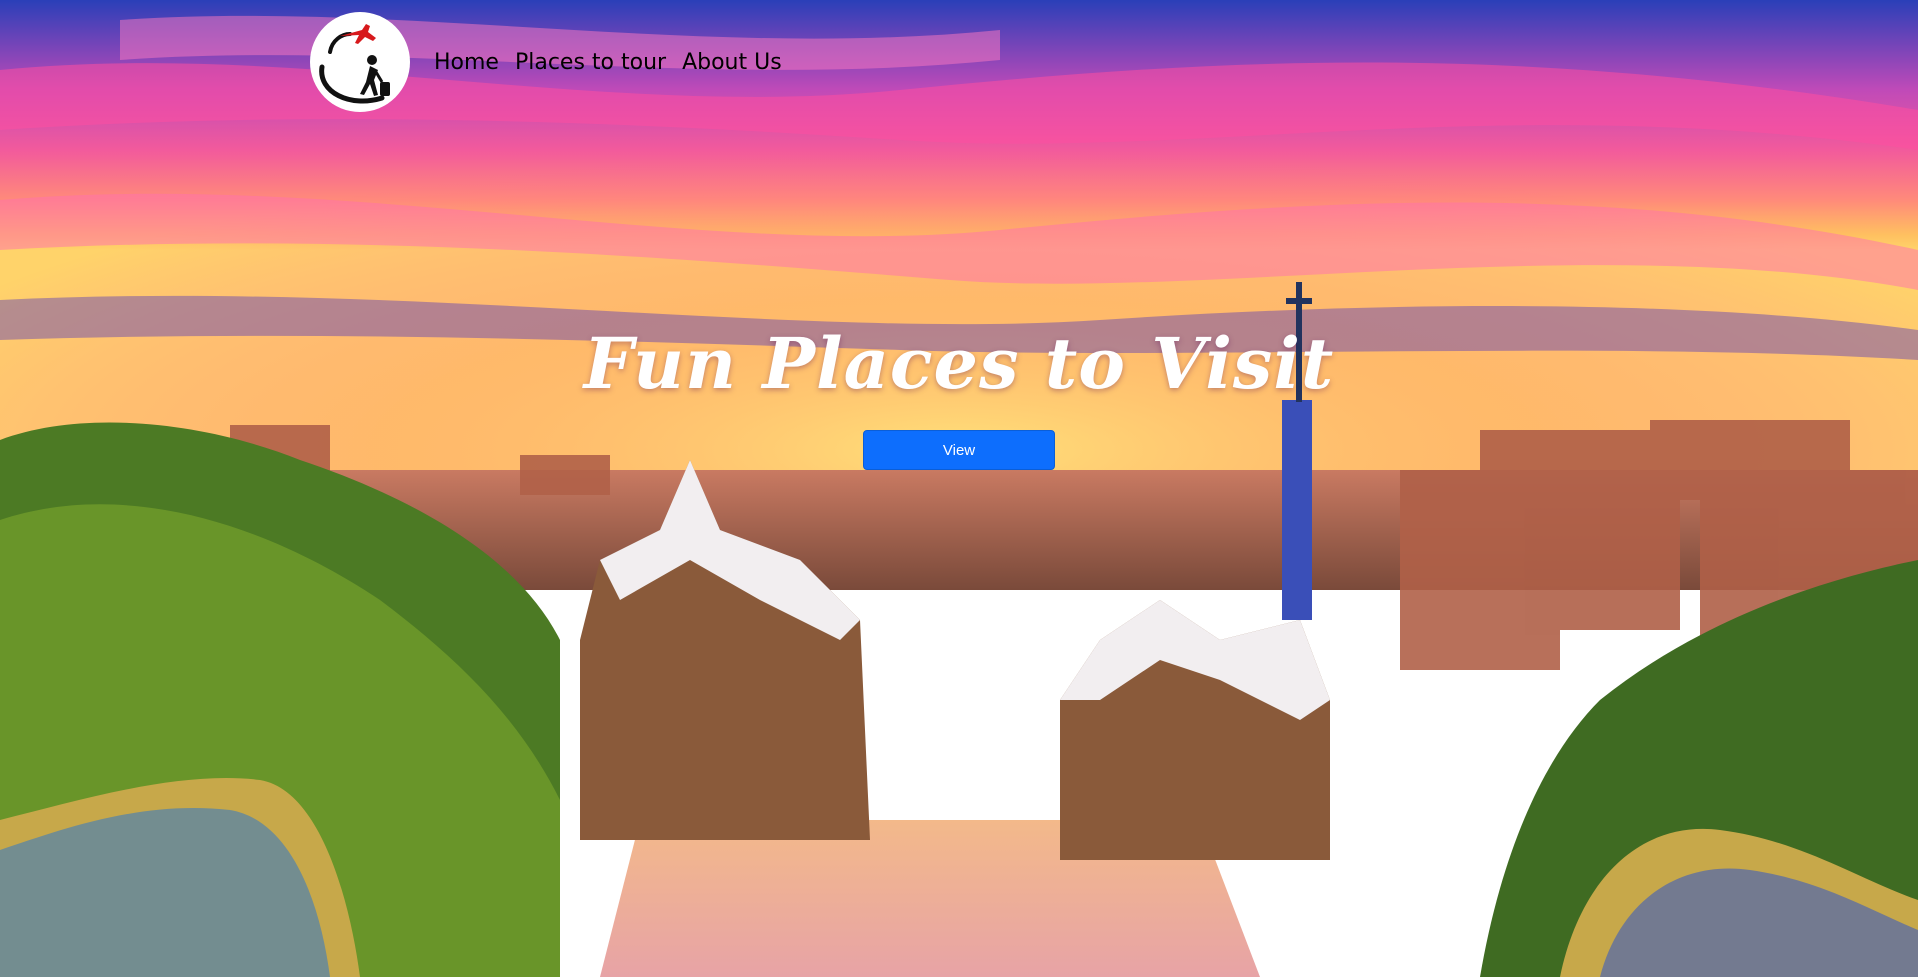 This screenshot has width=1918, height=977. I want to click on nav-links: Home Places to tour About Us, so click(608, 62).